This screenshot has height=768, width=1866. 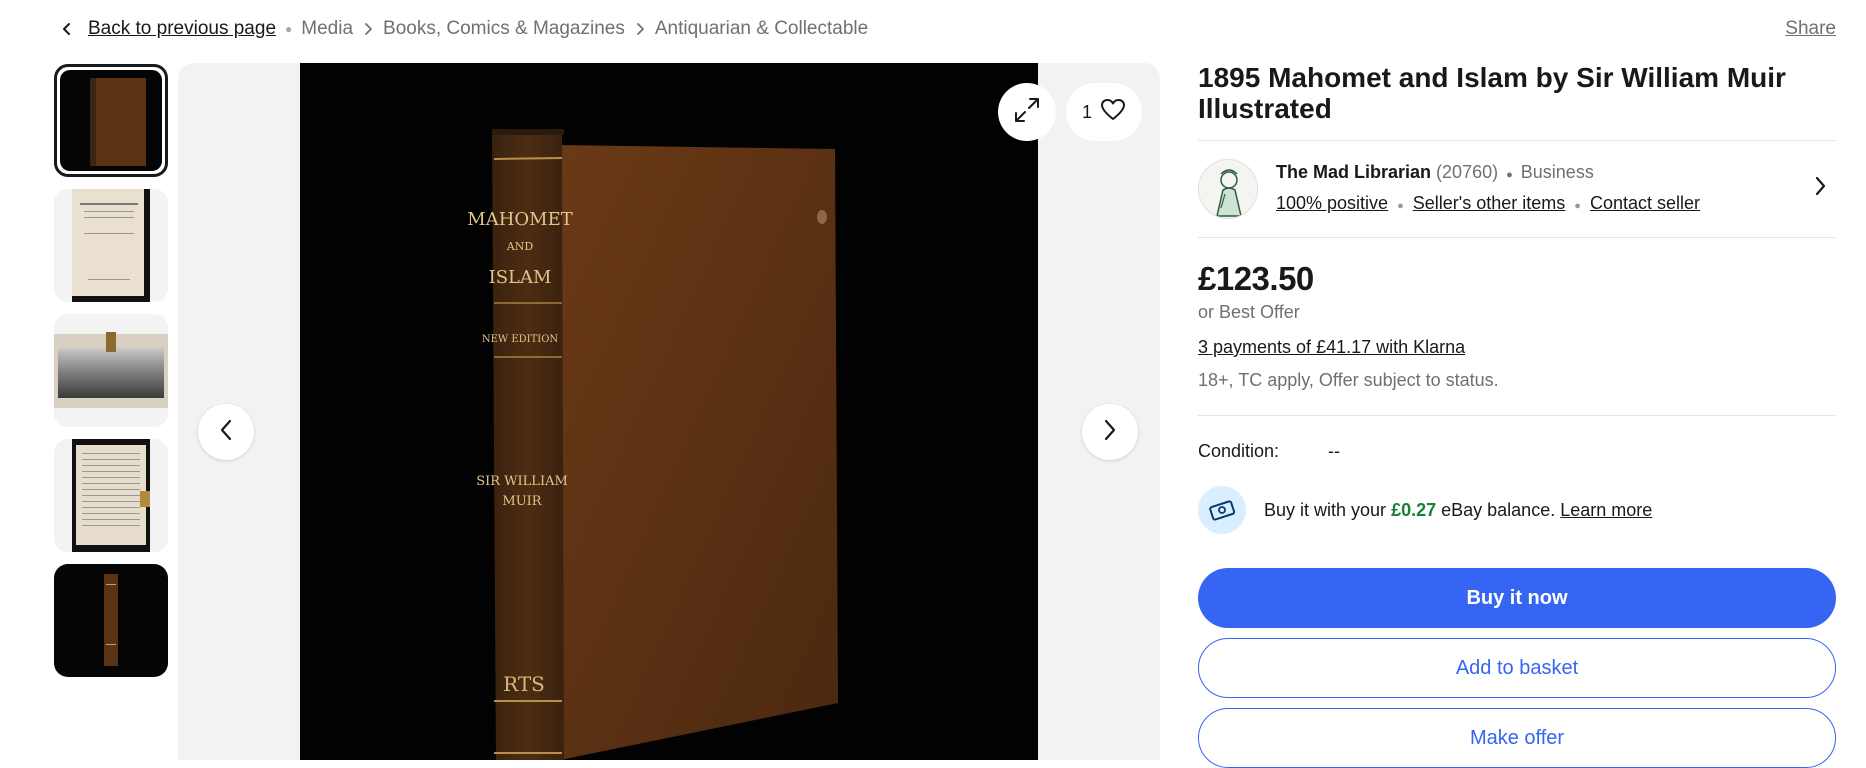 What do you see at coordinates (1810, 29) in the screenshot?
I see `share-link: Share` at bounding box center [1810, 29].